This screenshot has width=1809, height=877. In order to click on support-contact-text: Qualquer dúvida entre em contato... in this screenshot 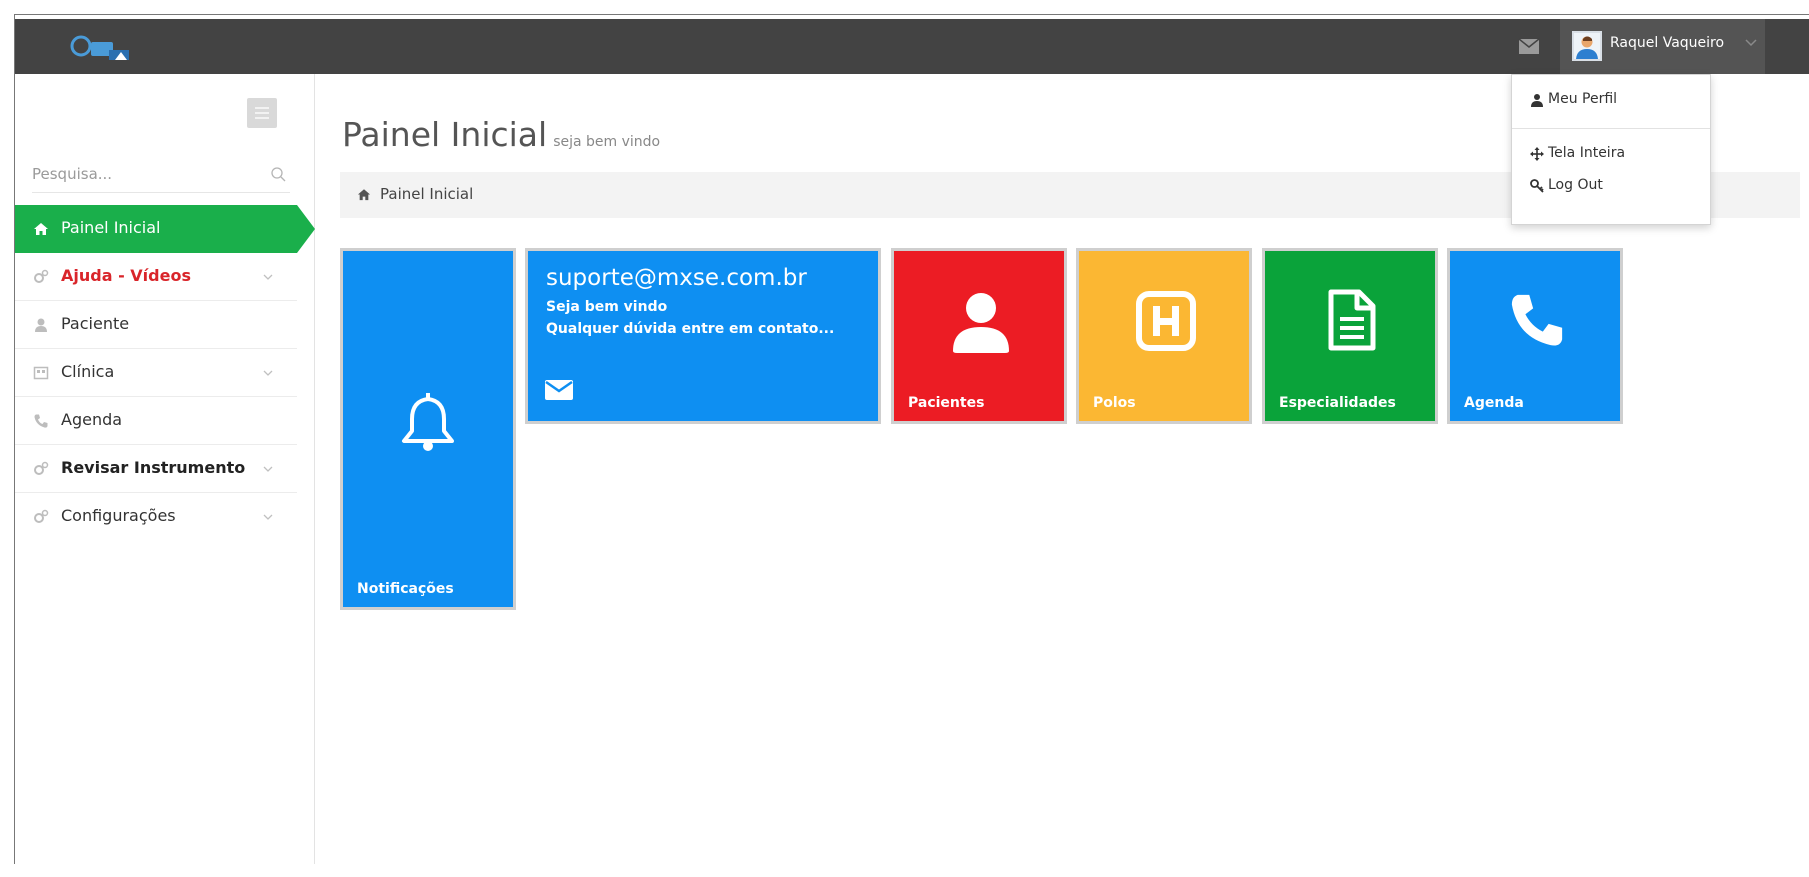, I will do `click(690, 329)`.